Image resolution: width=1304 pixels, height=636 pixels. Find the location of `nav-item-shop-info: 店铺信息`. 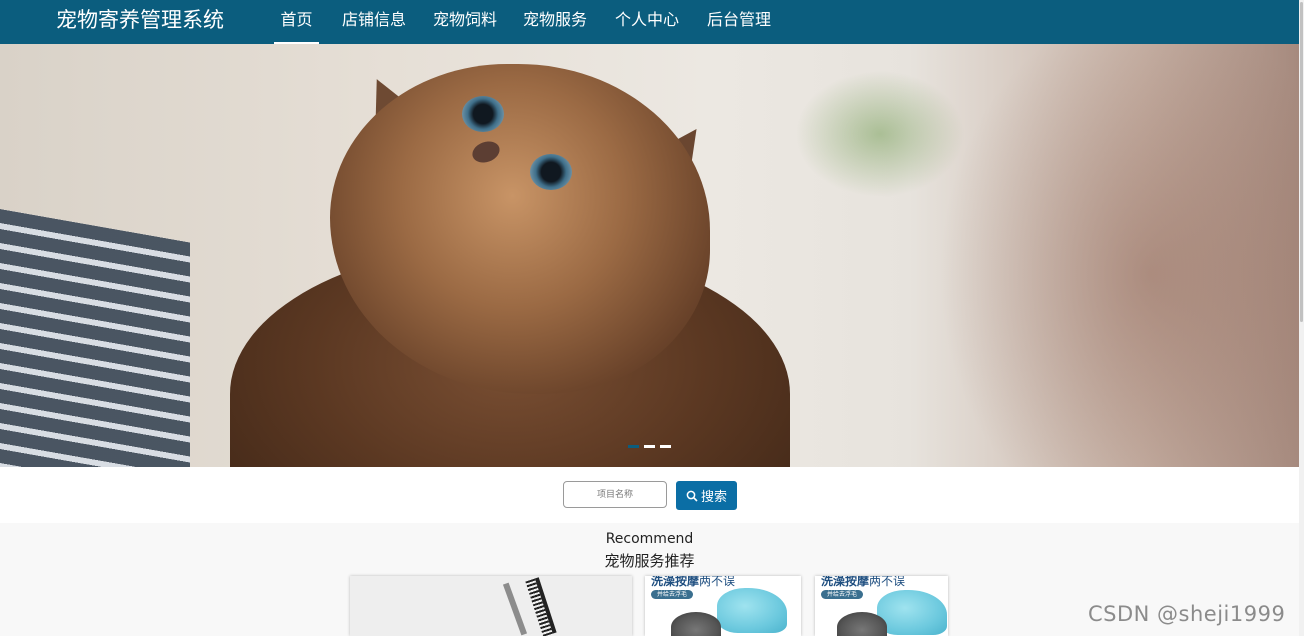

nav-item-shop-info: 店铺信息 is located at coordinates (374, 22).